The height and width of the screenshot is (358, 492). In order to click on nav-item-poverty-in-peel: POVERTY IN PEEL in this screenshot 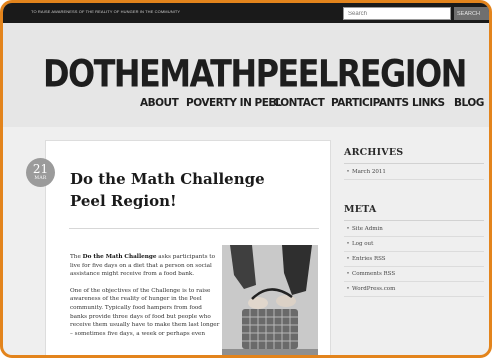, I will do `click(234, 103)`.